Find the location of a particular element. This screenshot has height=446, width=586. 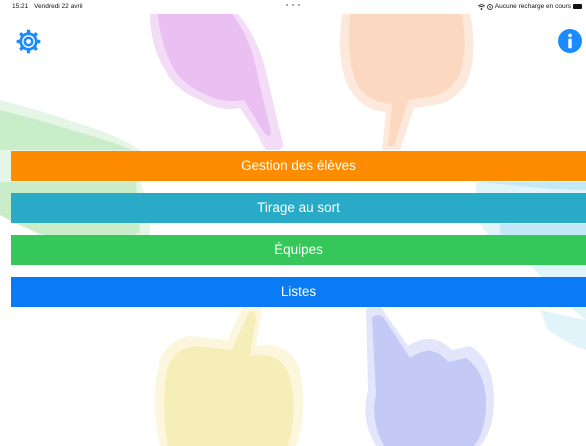

charging-status-text: Aucune recharge en cours is located at coordinates (532, 6).